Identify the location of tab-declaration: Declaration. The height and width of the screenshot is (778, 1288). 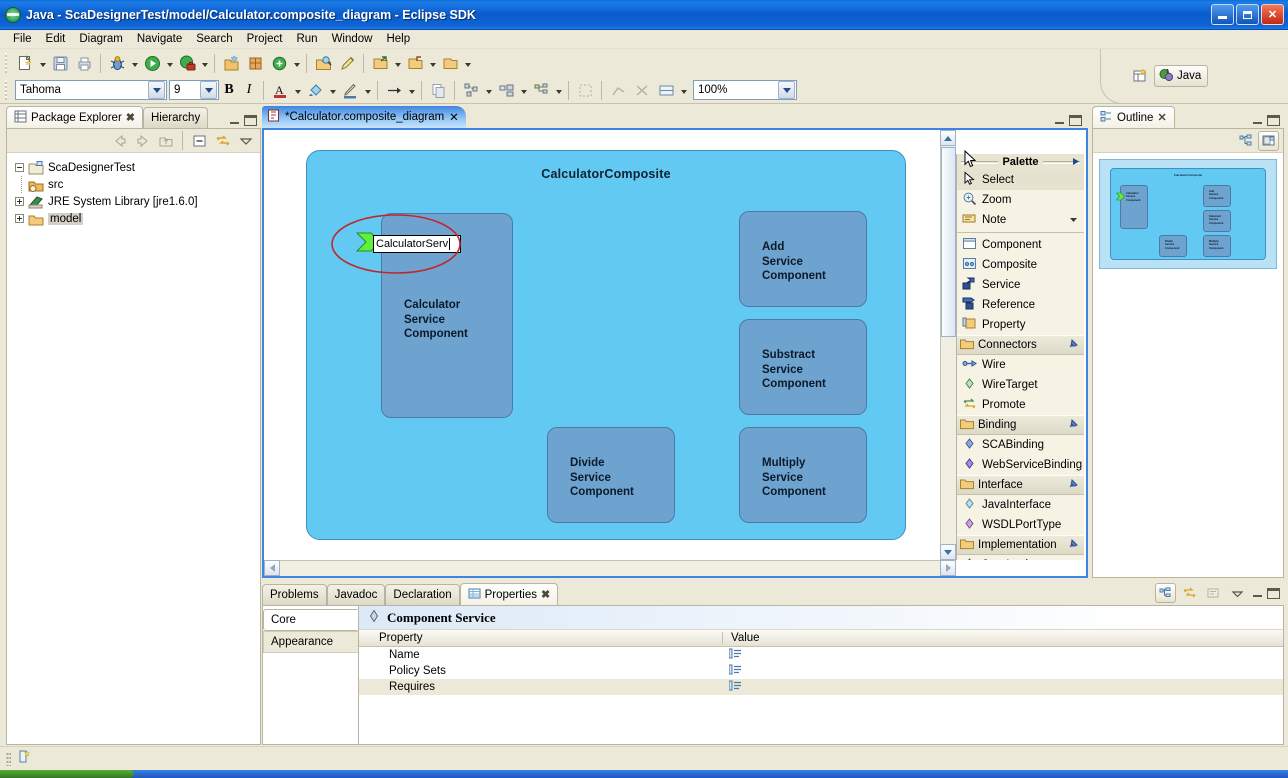
(422, 594).